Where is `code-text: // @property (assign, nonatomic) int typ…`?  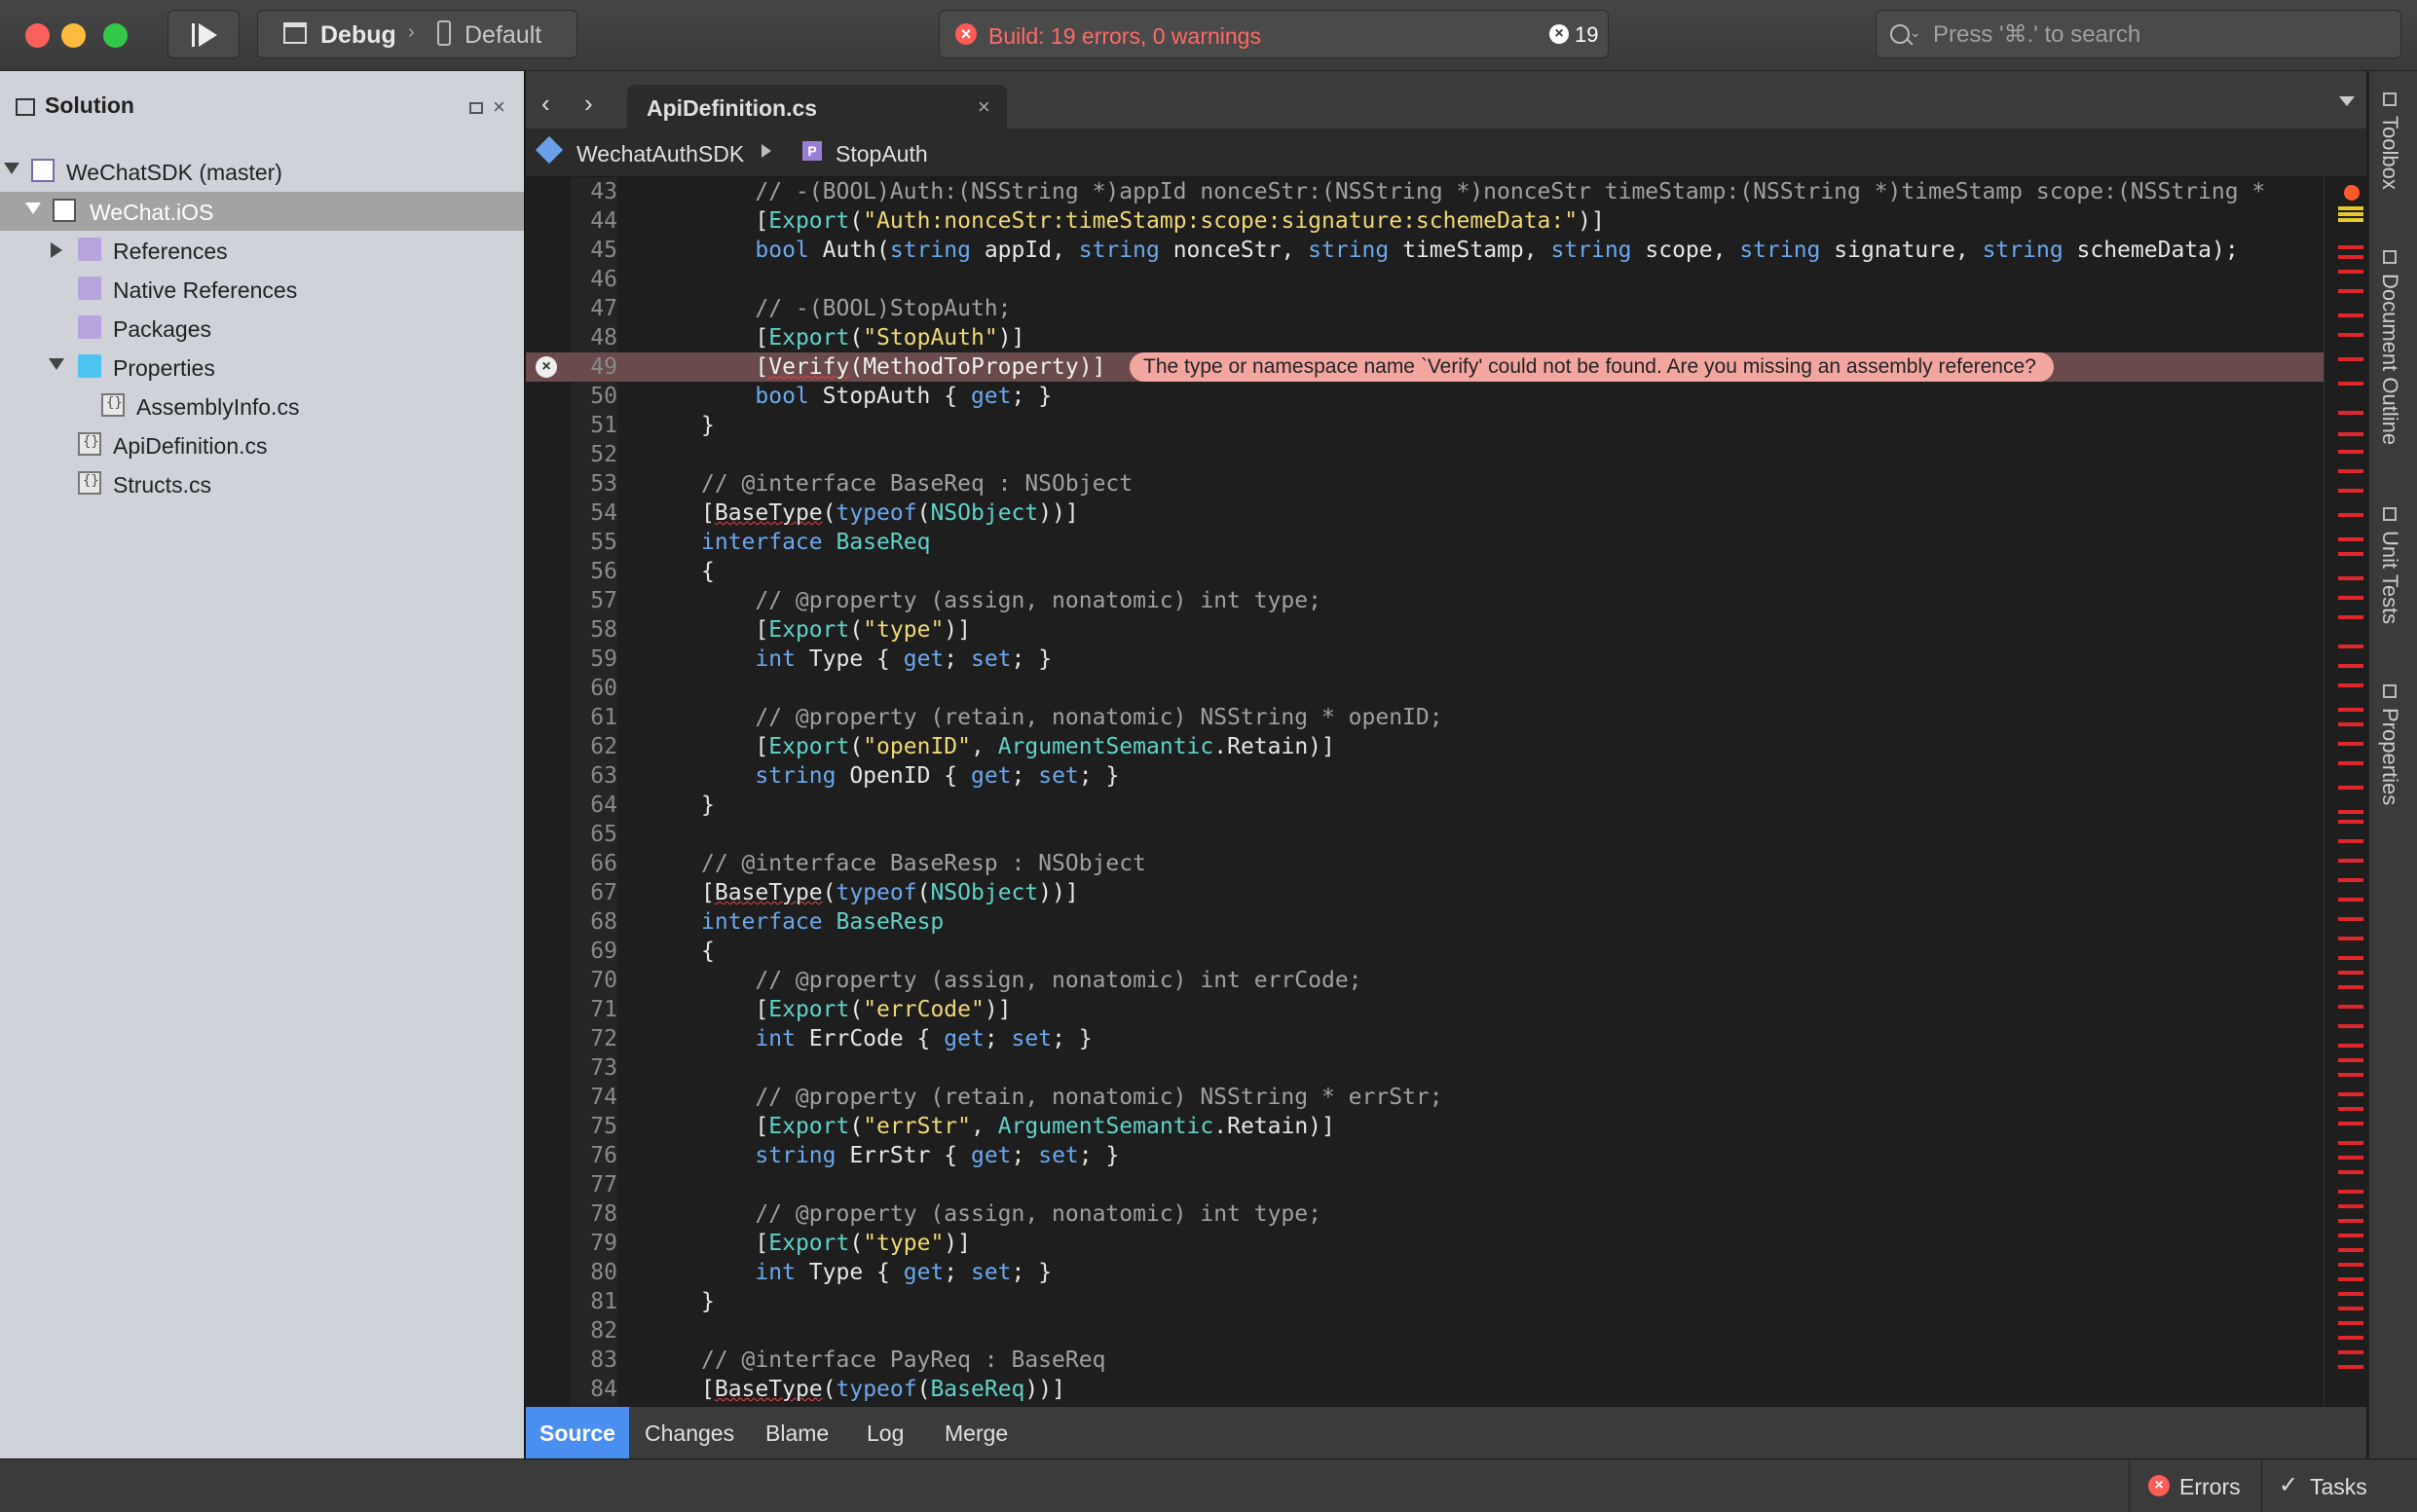
code-text: // @property (assign, nonatomic) int typ… is located at coordinates (1011, 1214).